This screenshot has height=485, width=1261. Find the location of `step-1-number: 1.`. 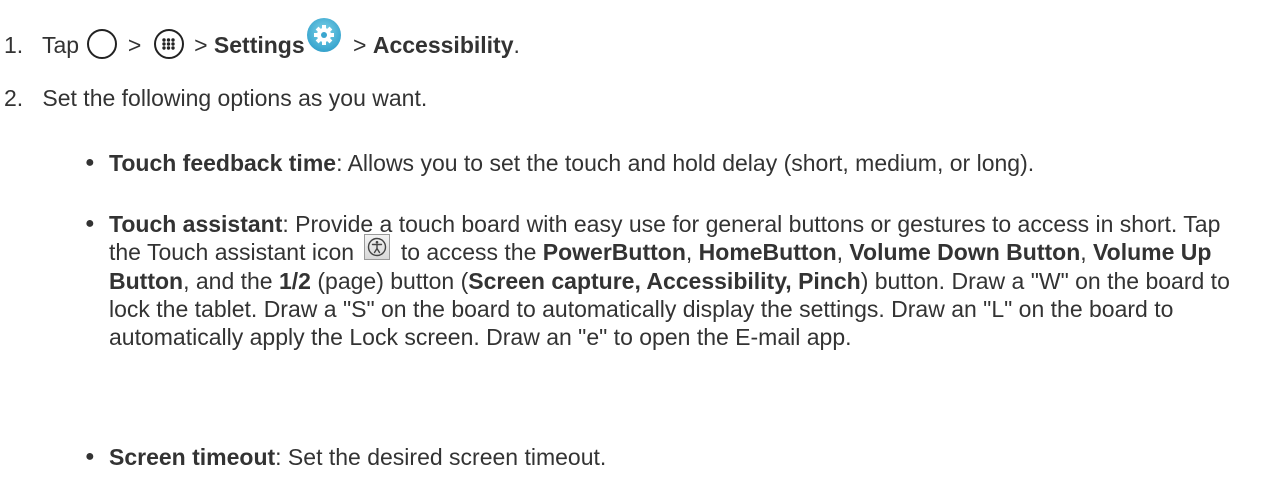

step-1-number: 1. is located at coordinates (14, 45).